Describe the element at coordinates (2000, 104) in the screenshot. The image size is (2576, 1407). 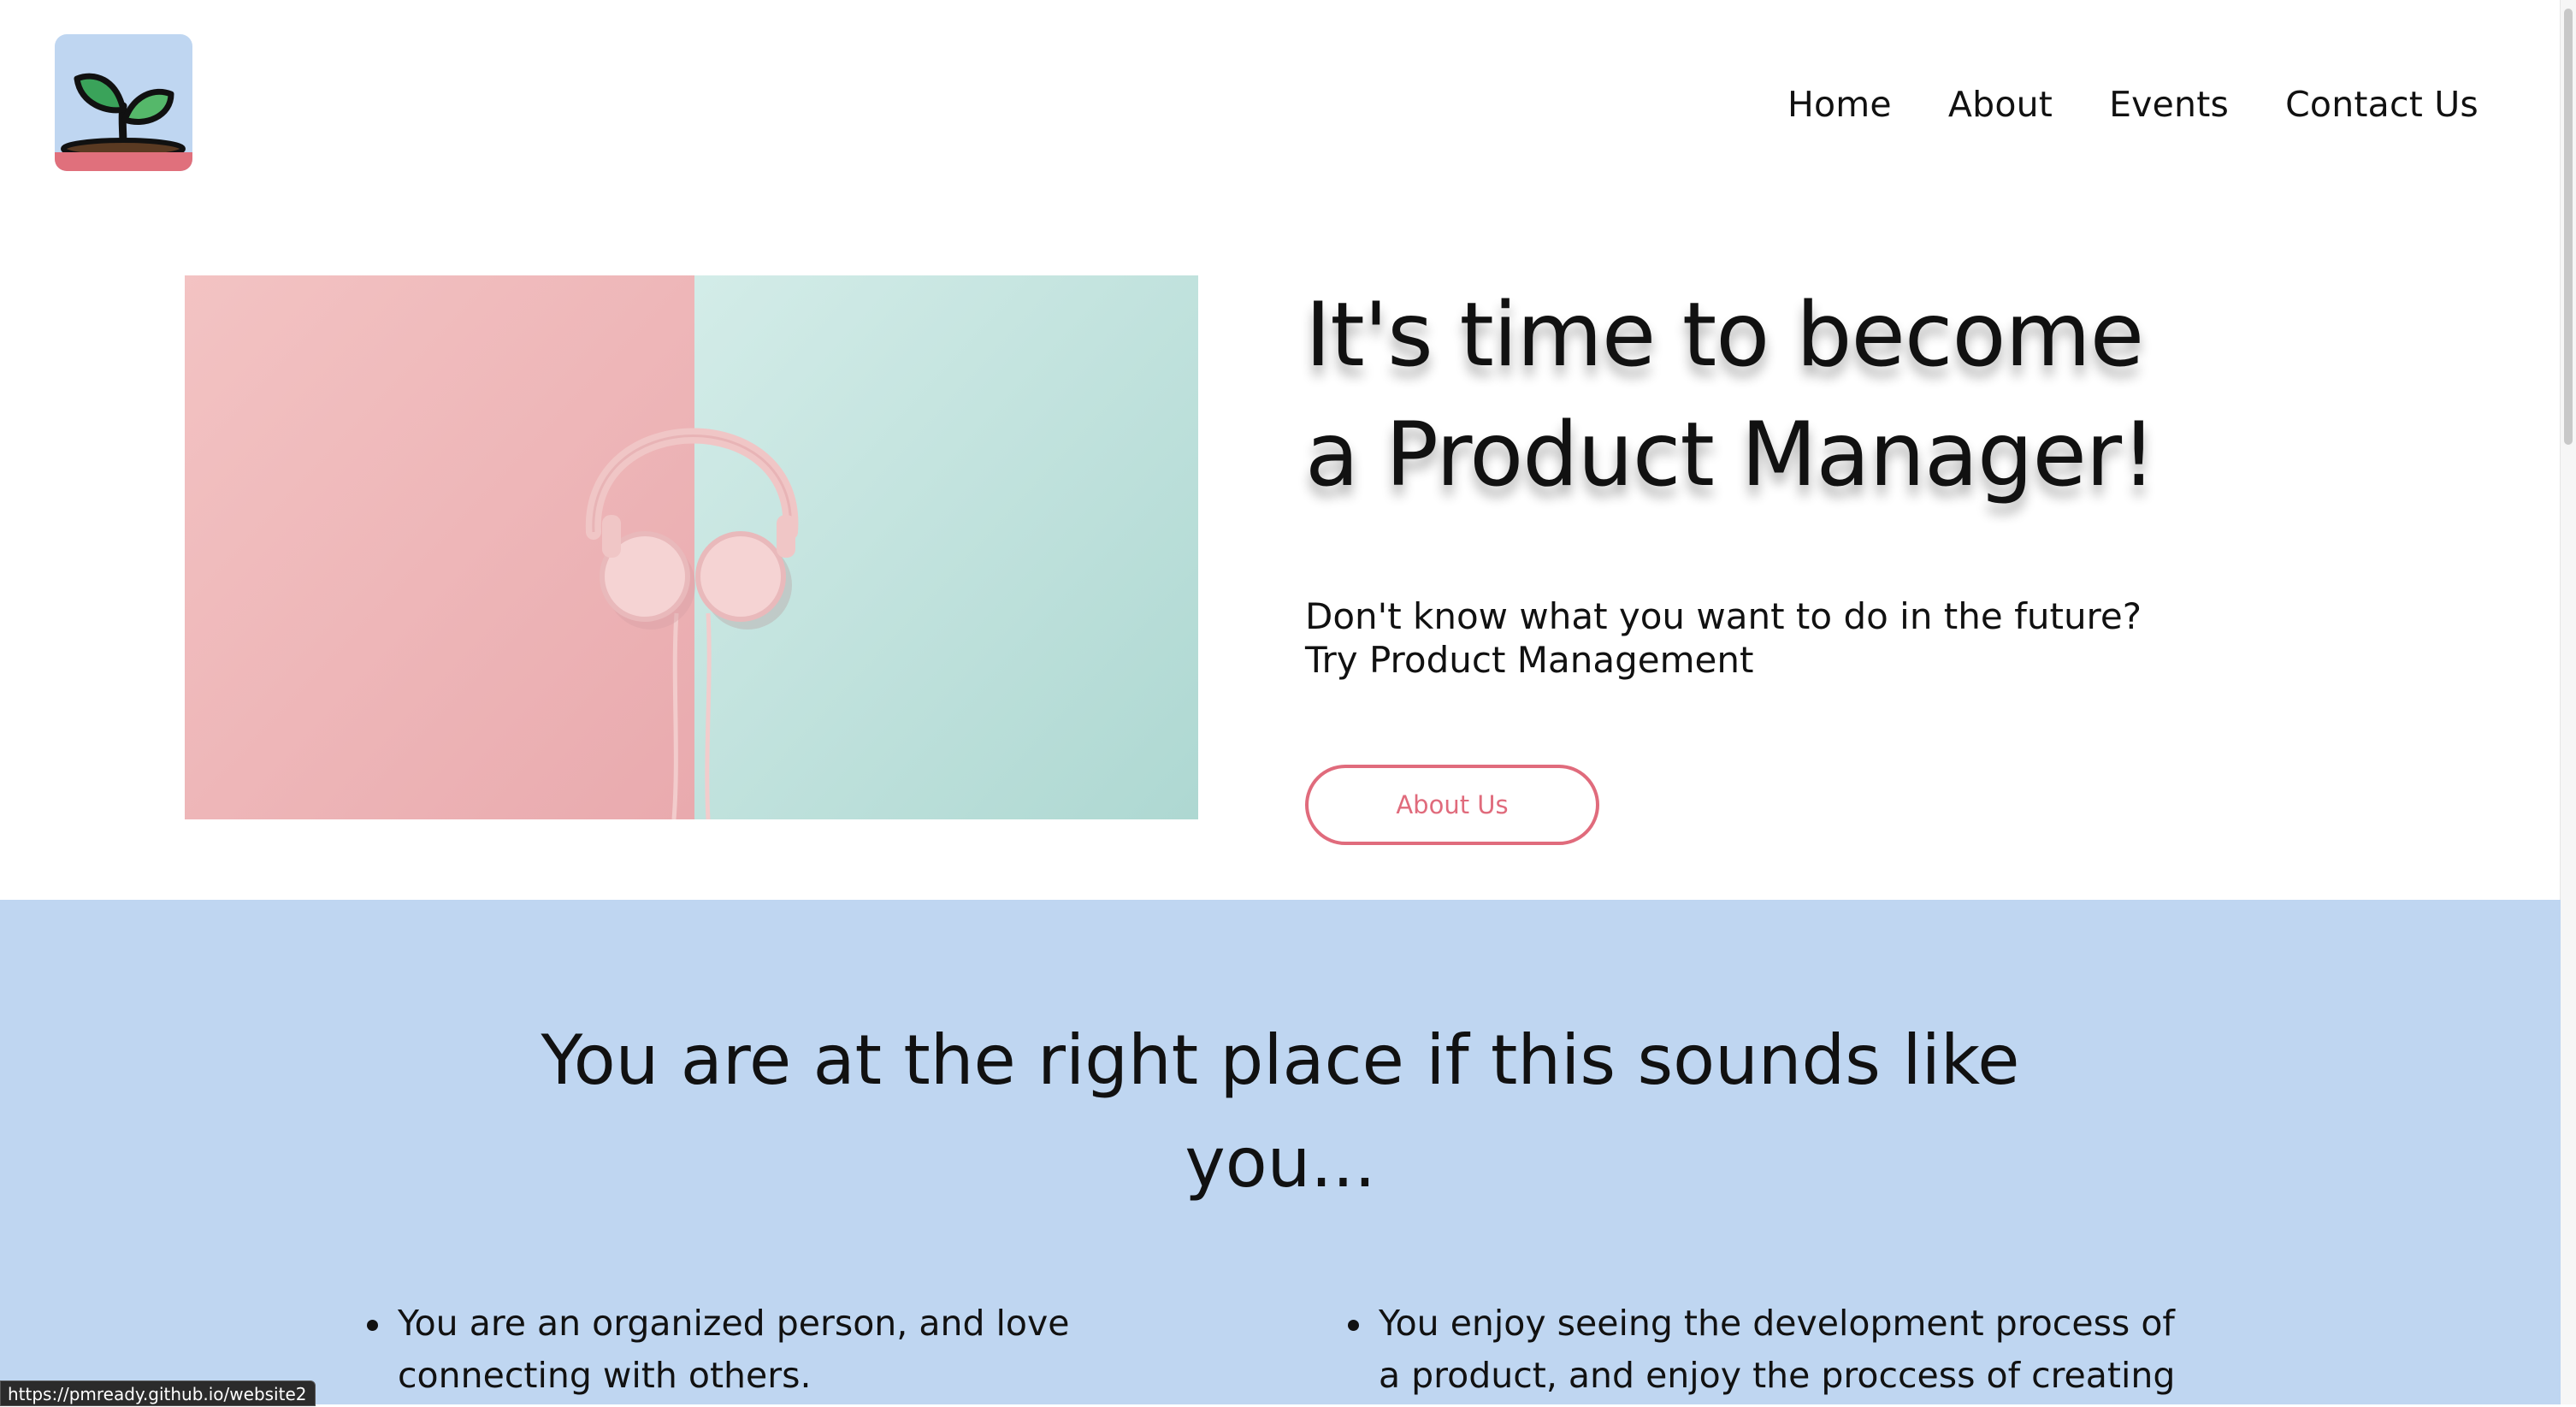
I see `nav-about: About` at that location.